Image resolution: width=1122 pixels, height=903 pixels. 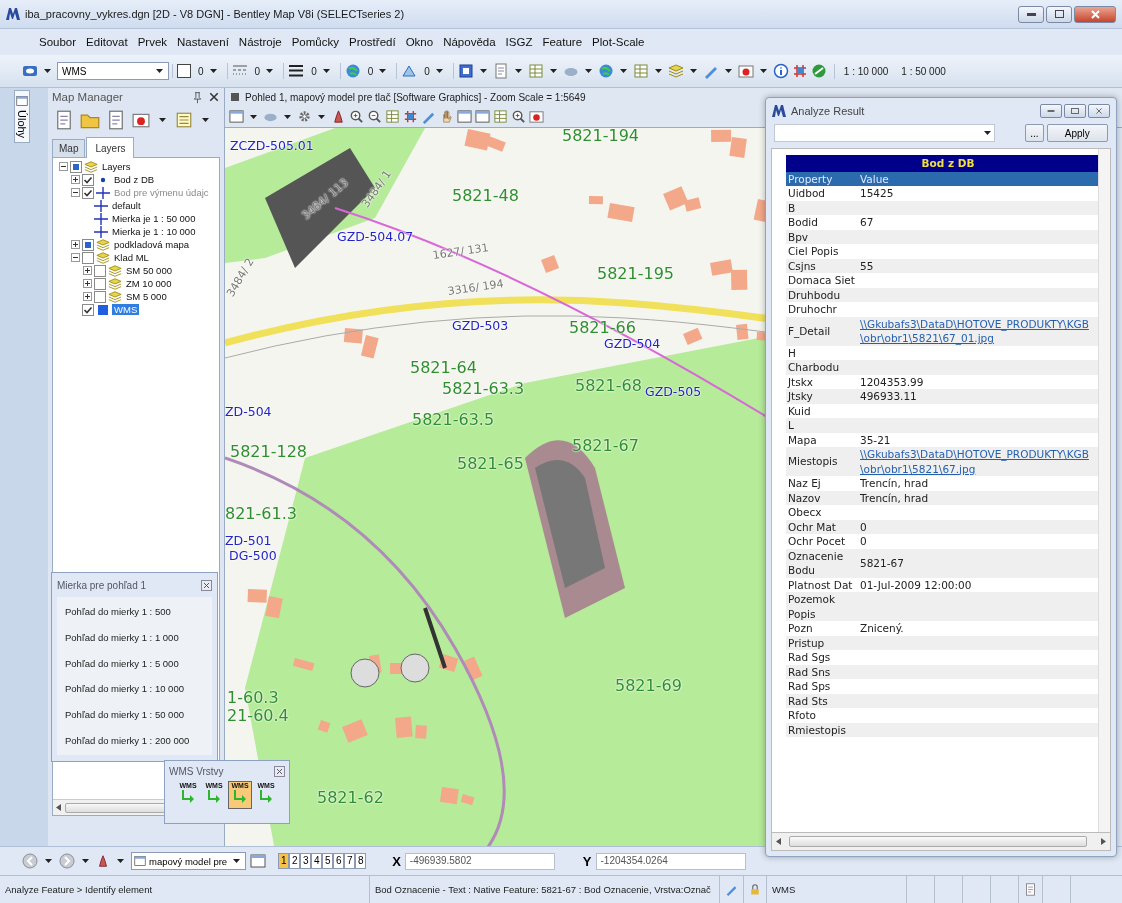 What do you see at coordinates (134, 663) in the screenshot?
I see `scale-option: Pohľad do mierky 1 : 5 000` at bounding box center [134, 663].